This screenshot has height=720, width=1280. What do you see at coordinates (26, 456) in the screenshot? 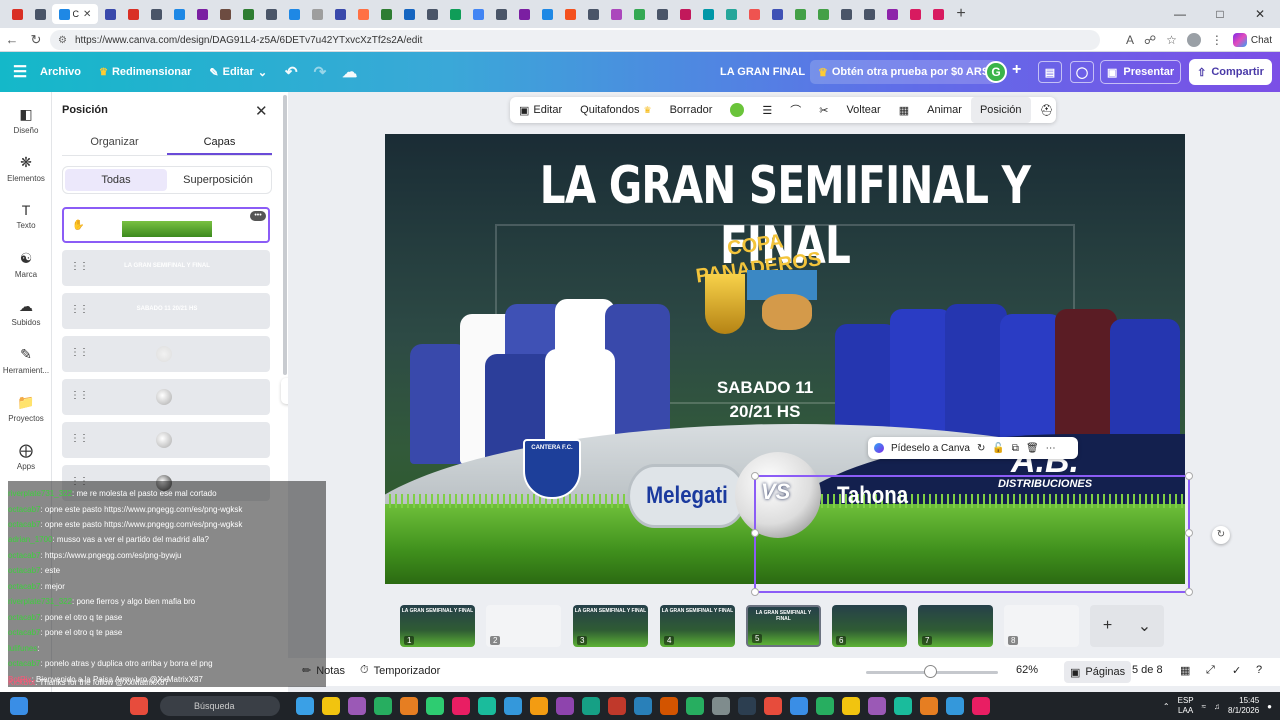
I see `rail-apps: ⨁ Apps` at bounding box center [26, 456].